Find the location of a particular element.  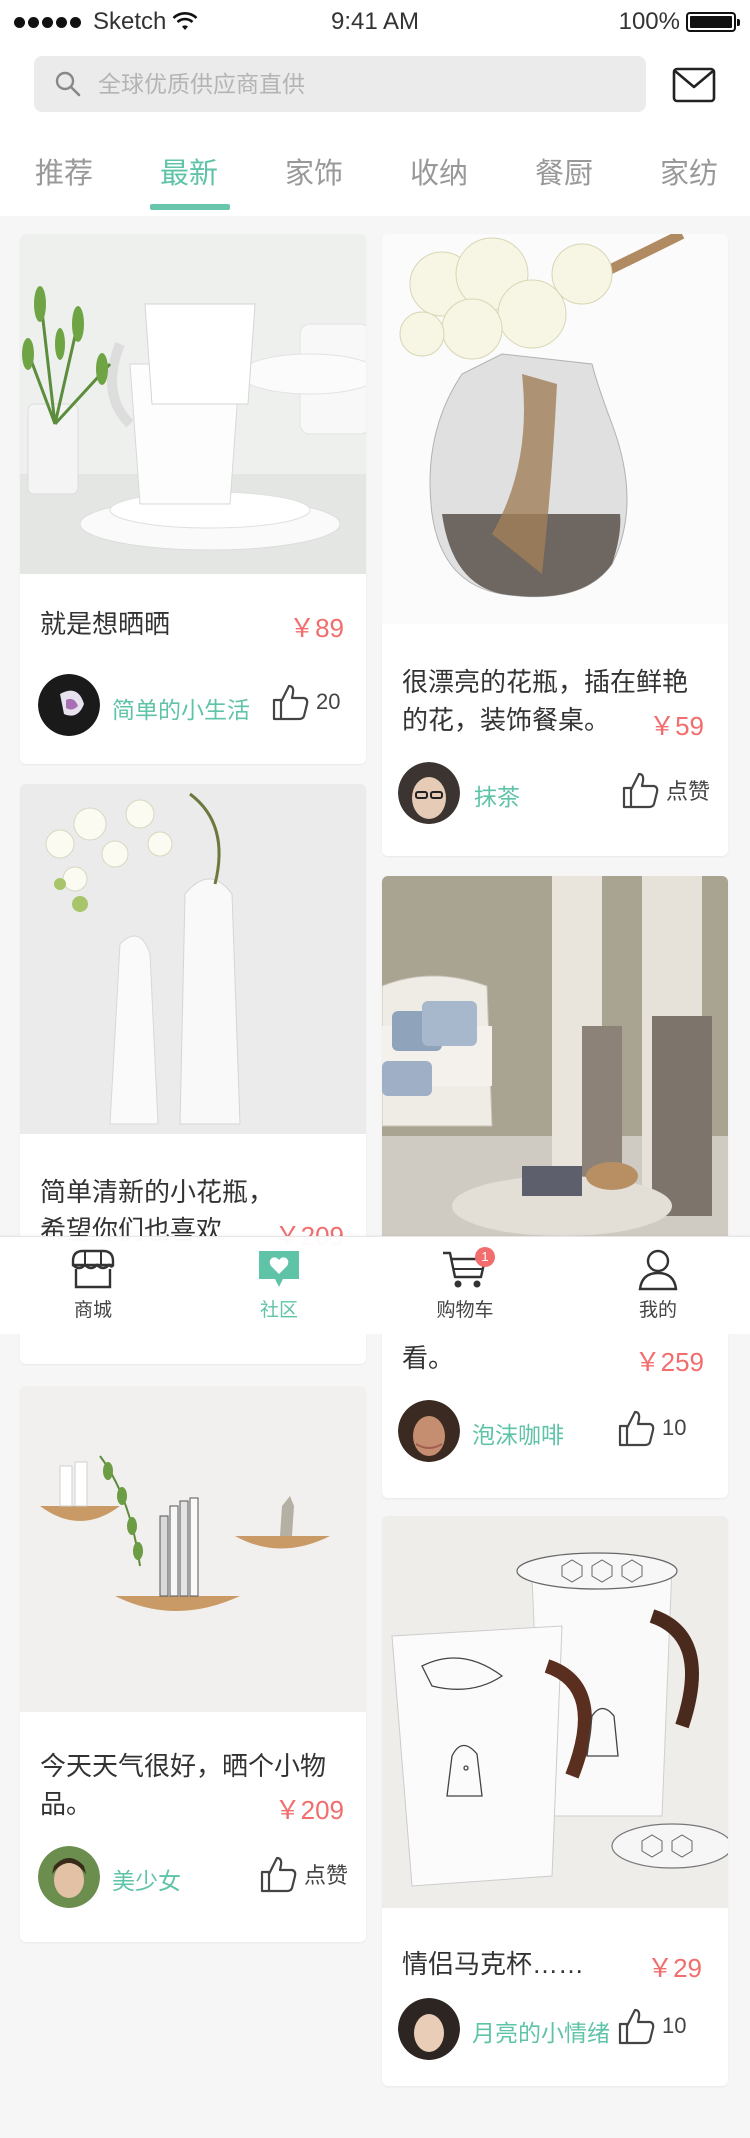

like-button: 20 is located at coordinates (305, 702).